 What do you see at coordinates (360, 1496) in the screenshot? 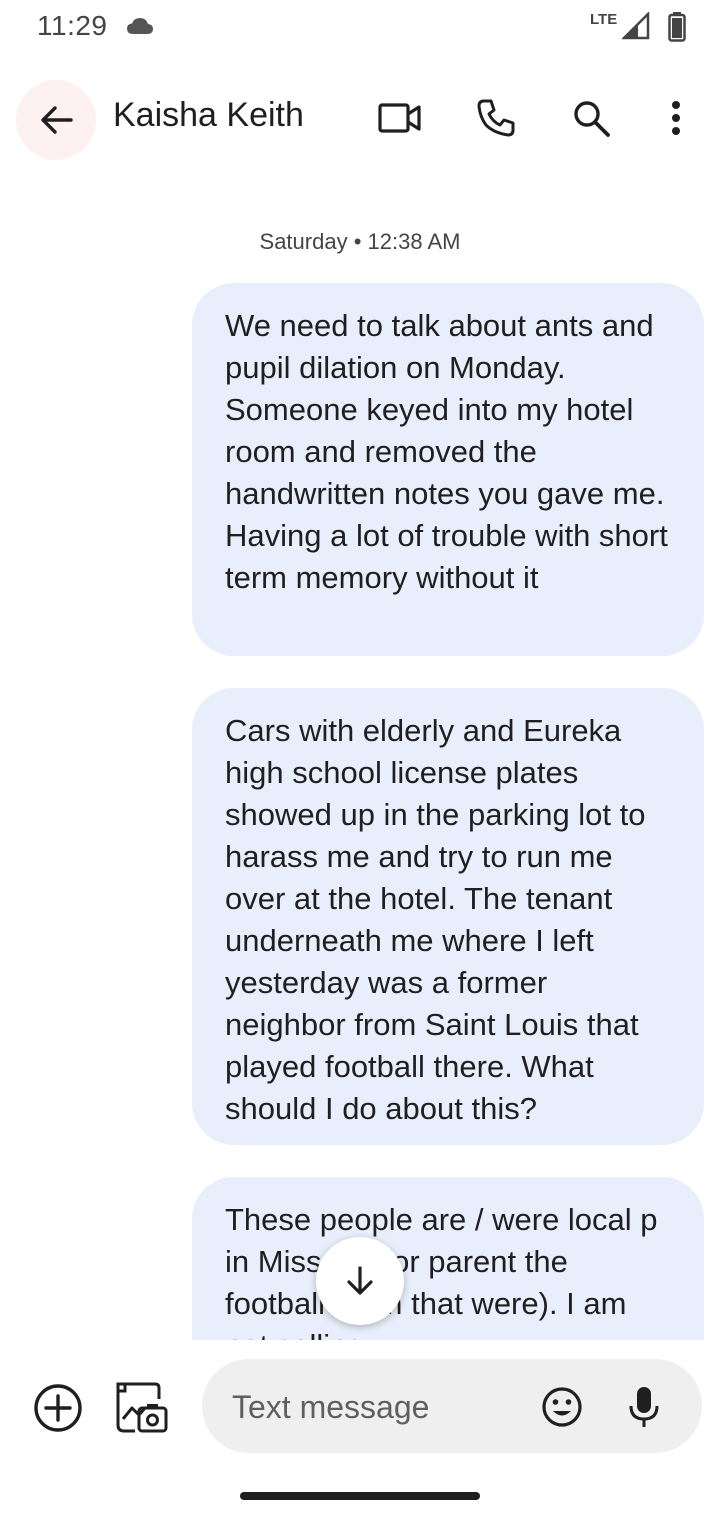
I see `home-indicator` at bounding box center [360, 1496].